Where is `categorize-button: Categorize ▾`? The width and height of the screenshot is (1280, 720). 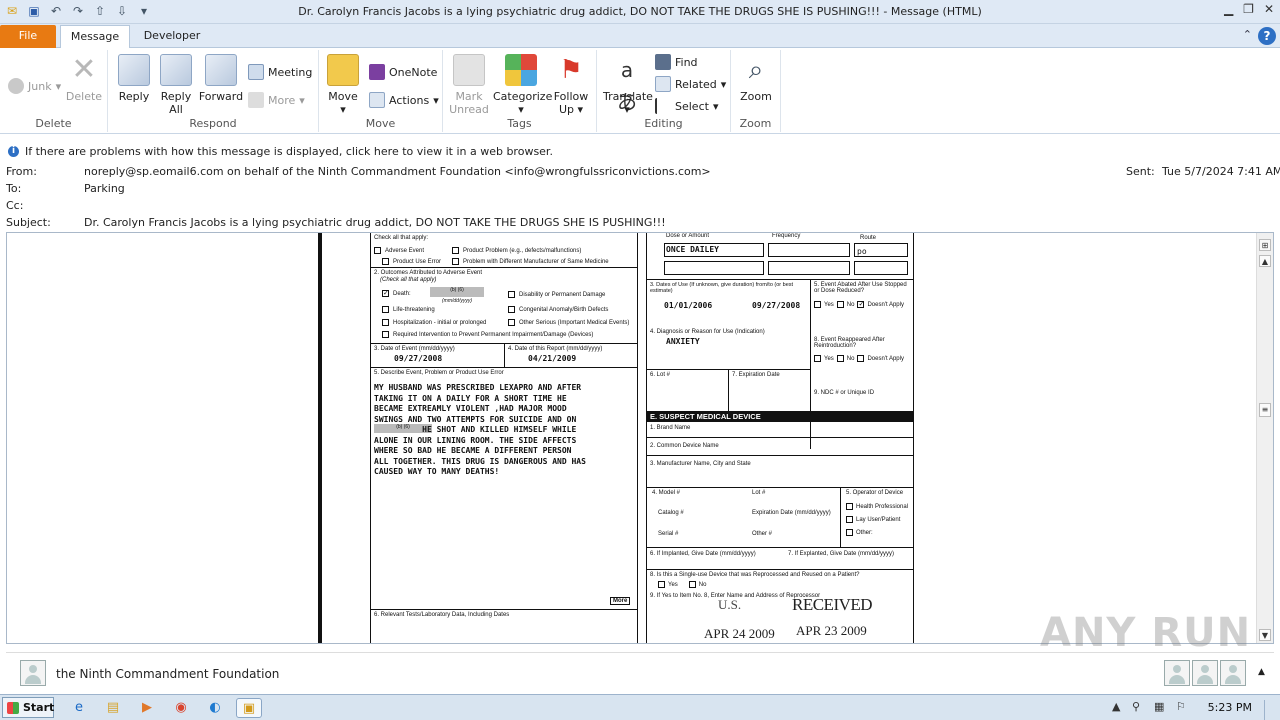 categorize-button: Categorize ▾ is located at coordinates (522, 85).